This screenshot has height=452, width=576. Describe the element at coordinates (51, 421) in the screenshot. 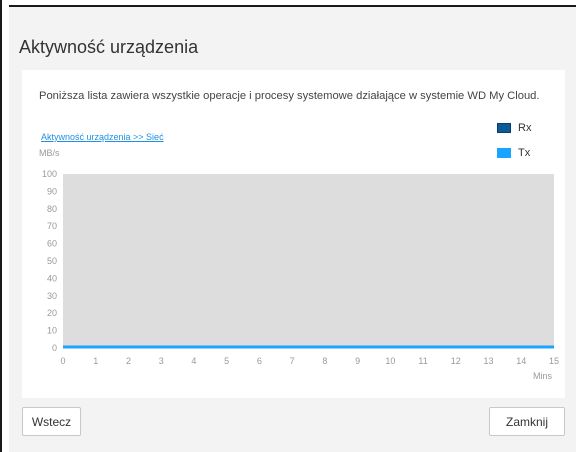

I see `back-button: Wstecz` at that location.